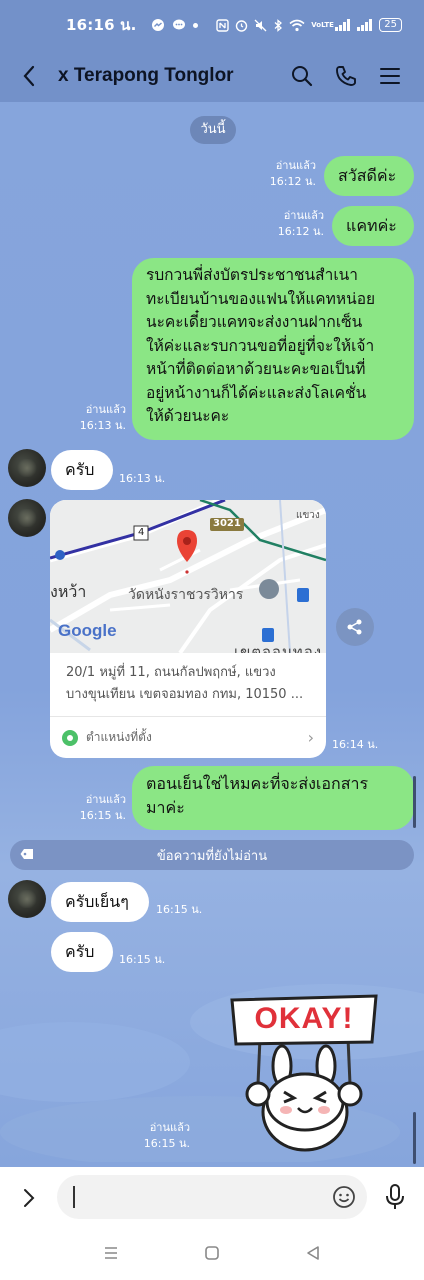 Image resolution: width=424 pixels, height=1280 pixels. I want to click on microphone-icon, so click(395, 1196).